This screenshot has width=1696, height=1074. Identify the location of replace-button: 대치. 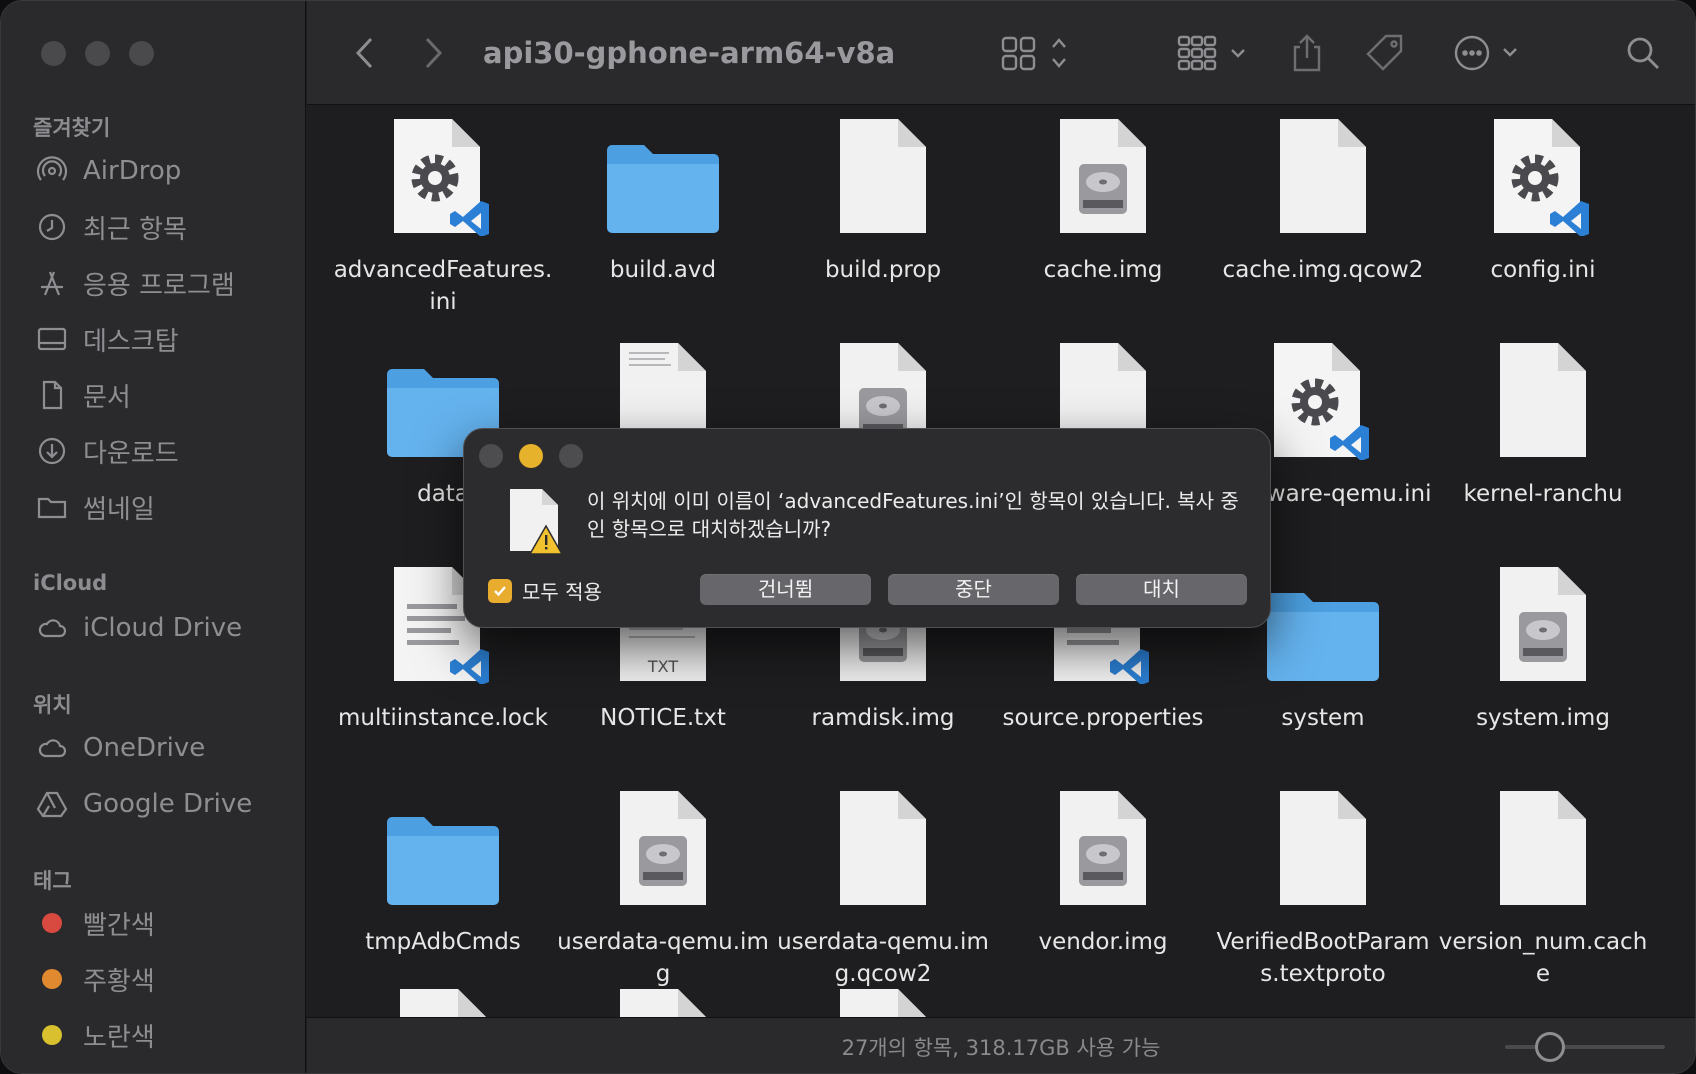
(1161, 589).